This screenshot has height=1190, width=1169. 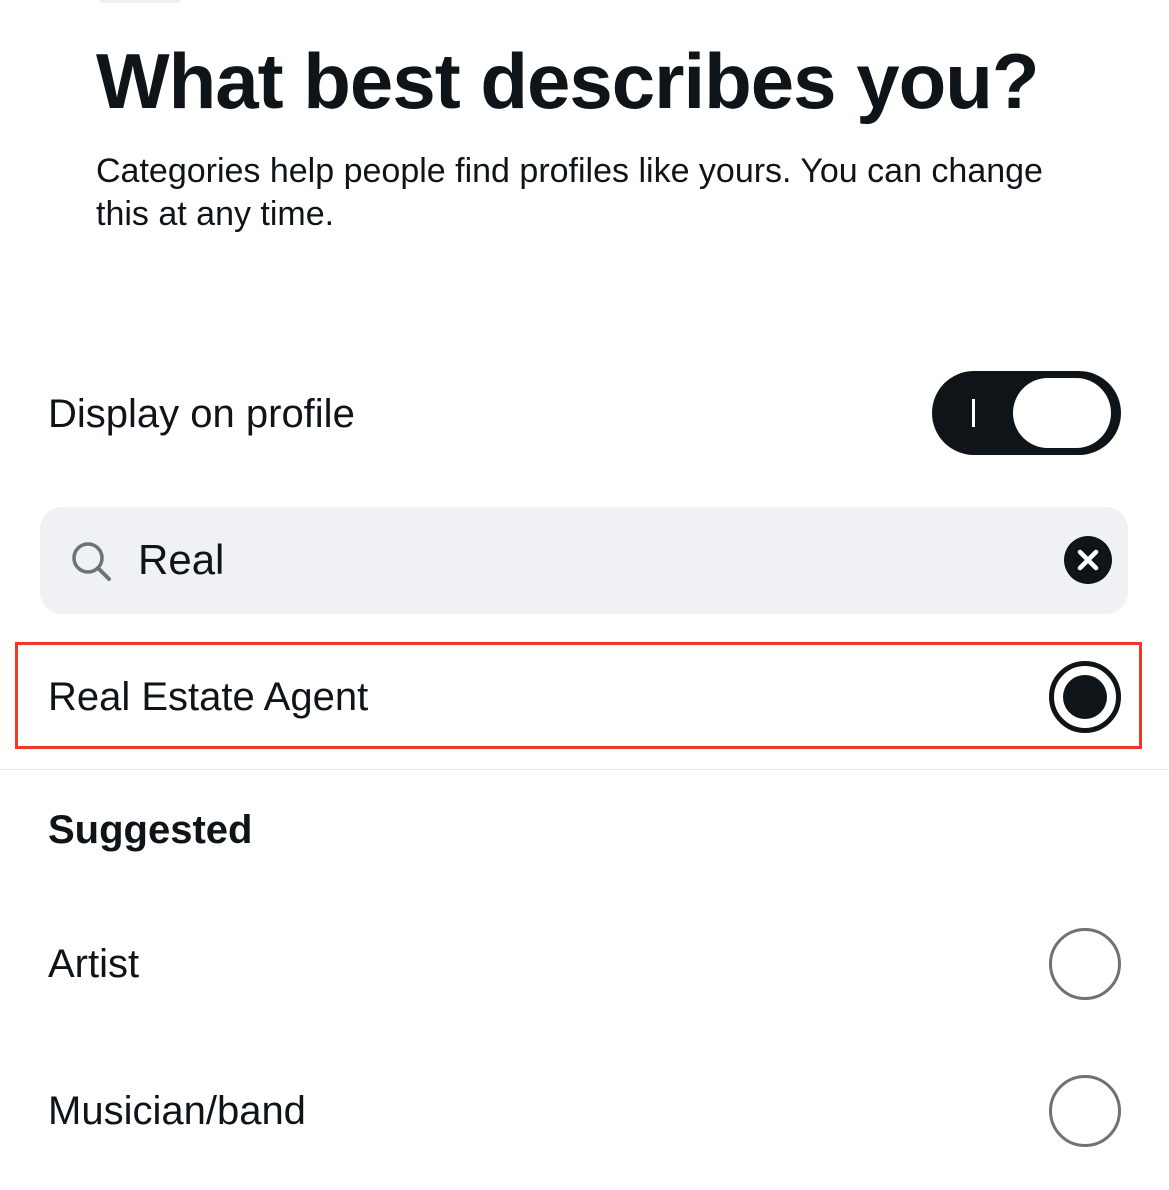 What do you see at coordinates (584, 963) in the screenshot?
I see `list-item-artist: Artist` at bounding box center [584, 963].